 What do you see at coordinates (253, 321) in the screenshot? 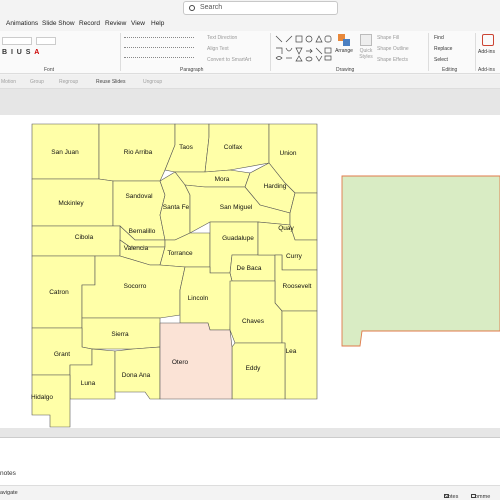
I see `label-chaves: Chaves` at bounding box center [253, 321].